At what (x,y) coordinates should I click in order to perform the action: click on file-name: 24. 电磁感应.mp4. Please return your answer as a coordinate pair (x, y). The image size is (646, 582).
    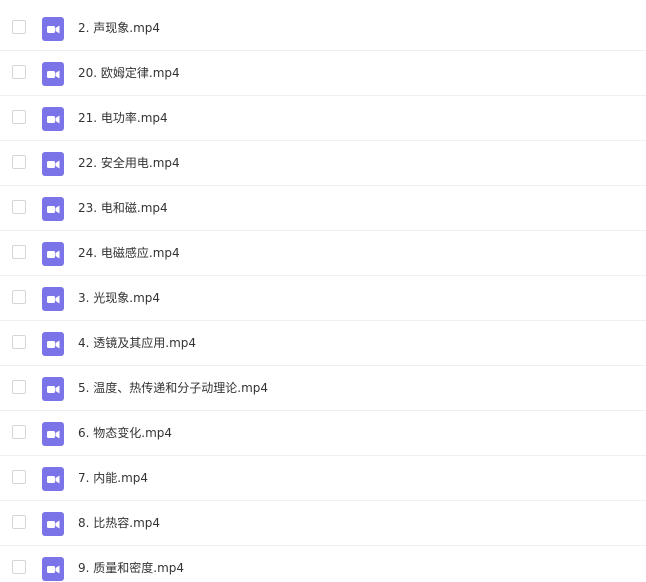
    Looking at the image, I should click on (129, 253).